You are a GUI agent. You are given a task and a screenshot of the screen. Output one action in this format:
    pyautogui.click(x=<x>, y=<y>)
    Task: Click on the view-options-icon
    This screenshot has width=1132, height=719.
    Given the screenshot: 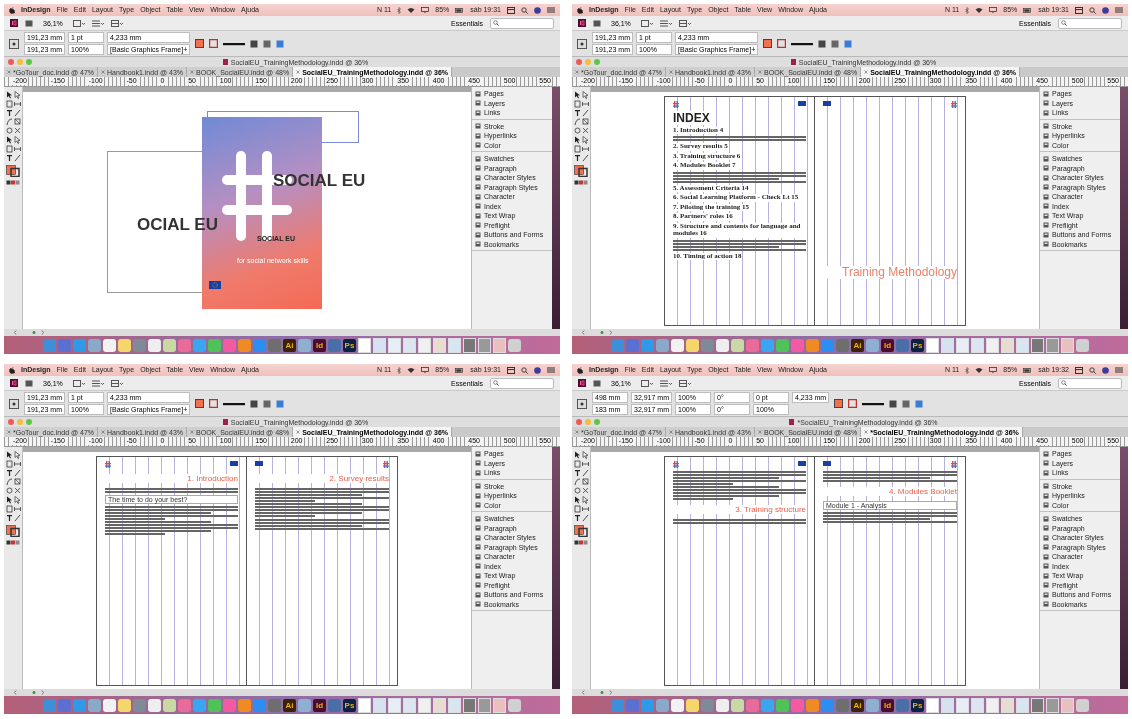 What is the action you would take?
    pyautogui.click(x=646, y=383)
    